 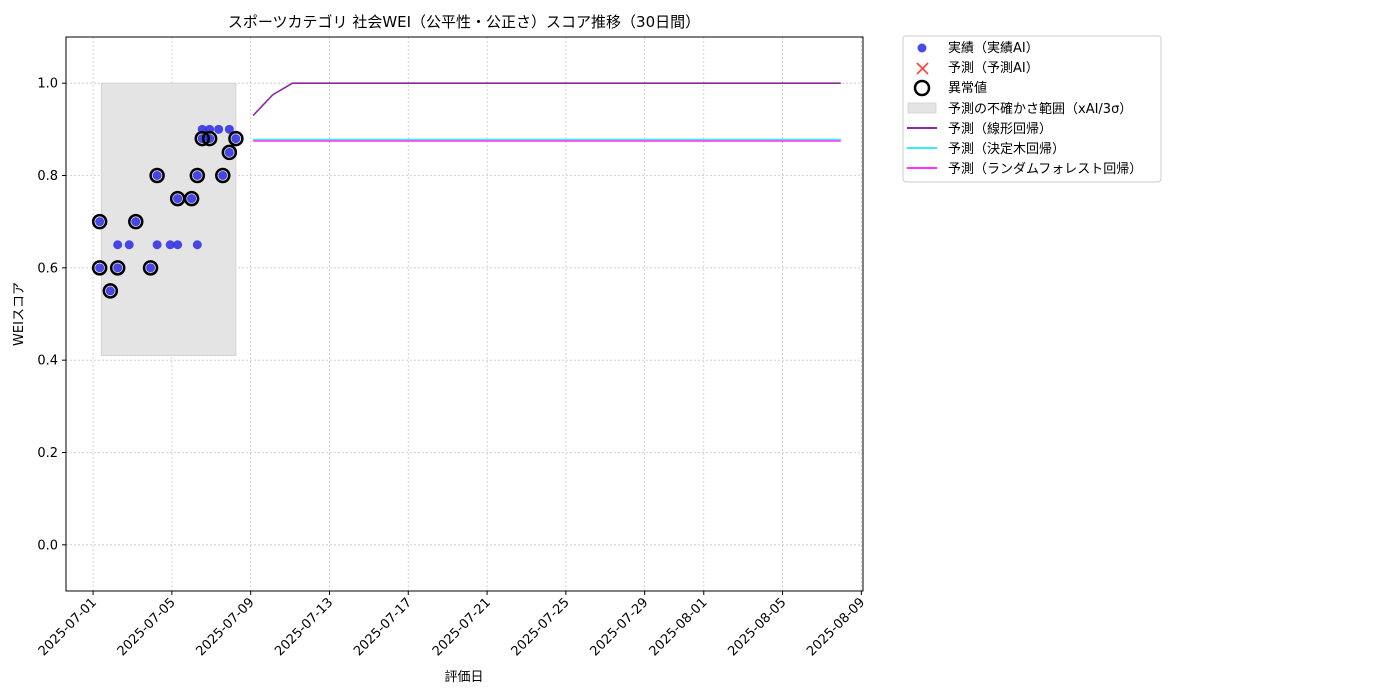 I want to click on legend-linear-label: 予測（線形回帰）, so click(x=1000, y=129).